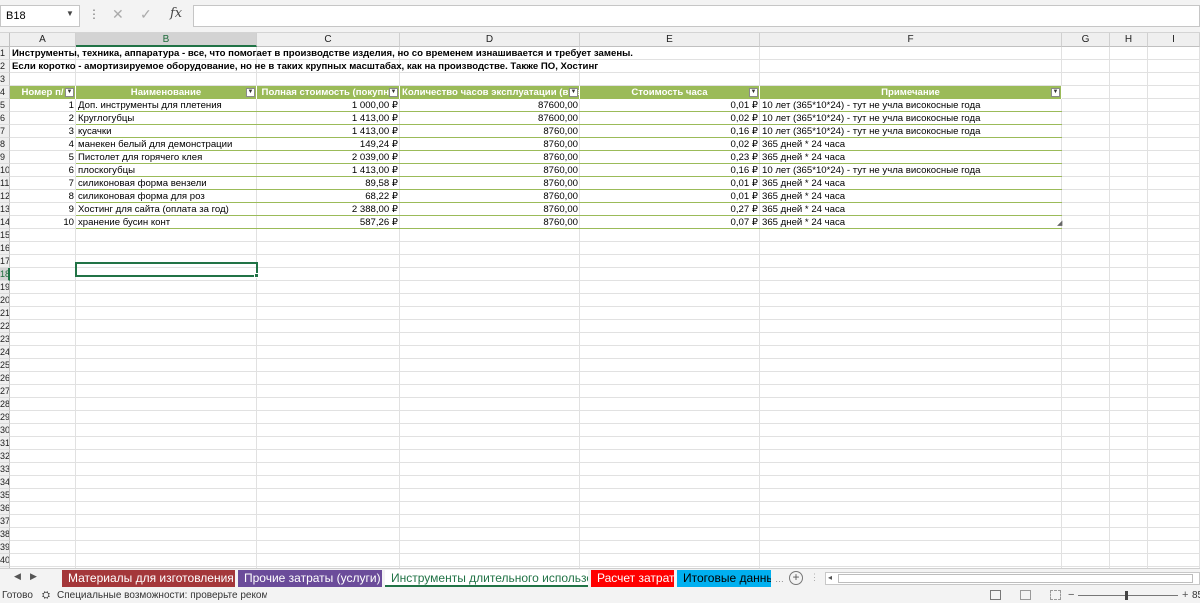 This screenshot has width=1200, height=603. I want to click on row-header-13: 13, so click(5, 209).